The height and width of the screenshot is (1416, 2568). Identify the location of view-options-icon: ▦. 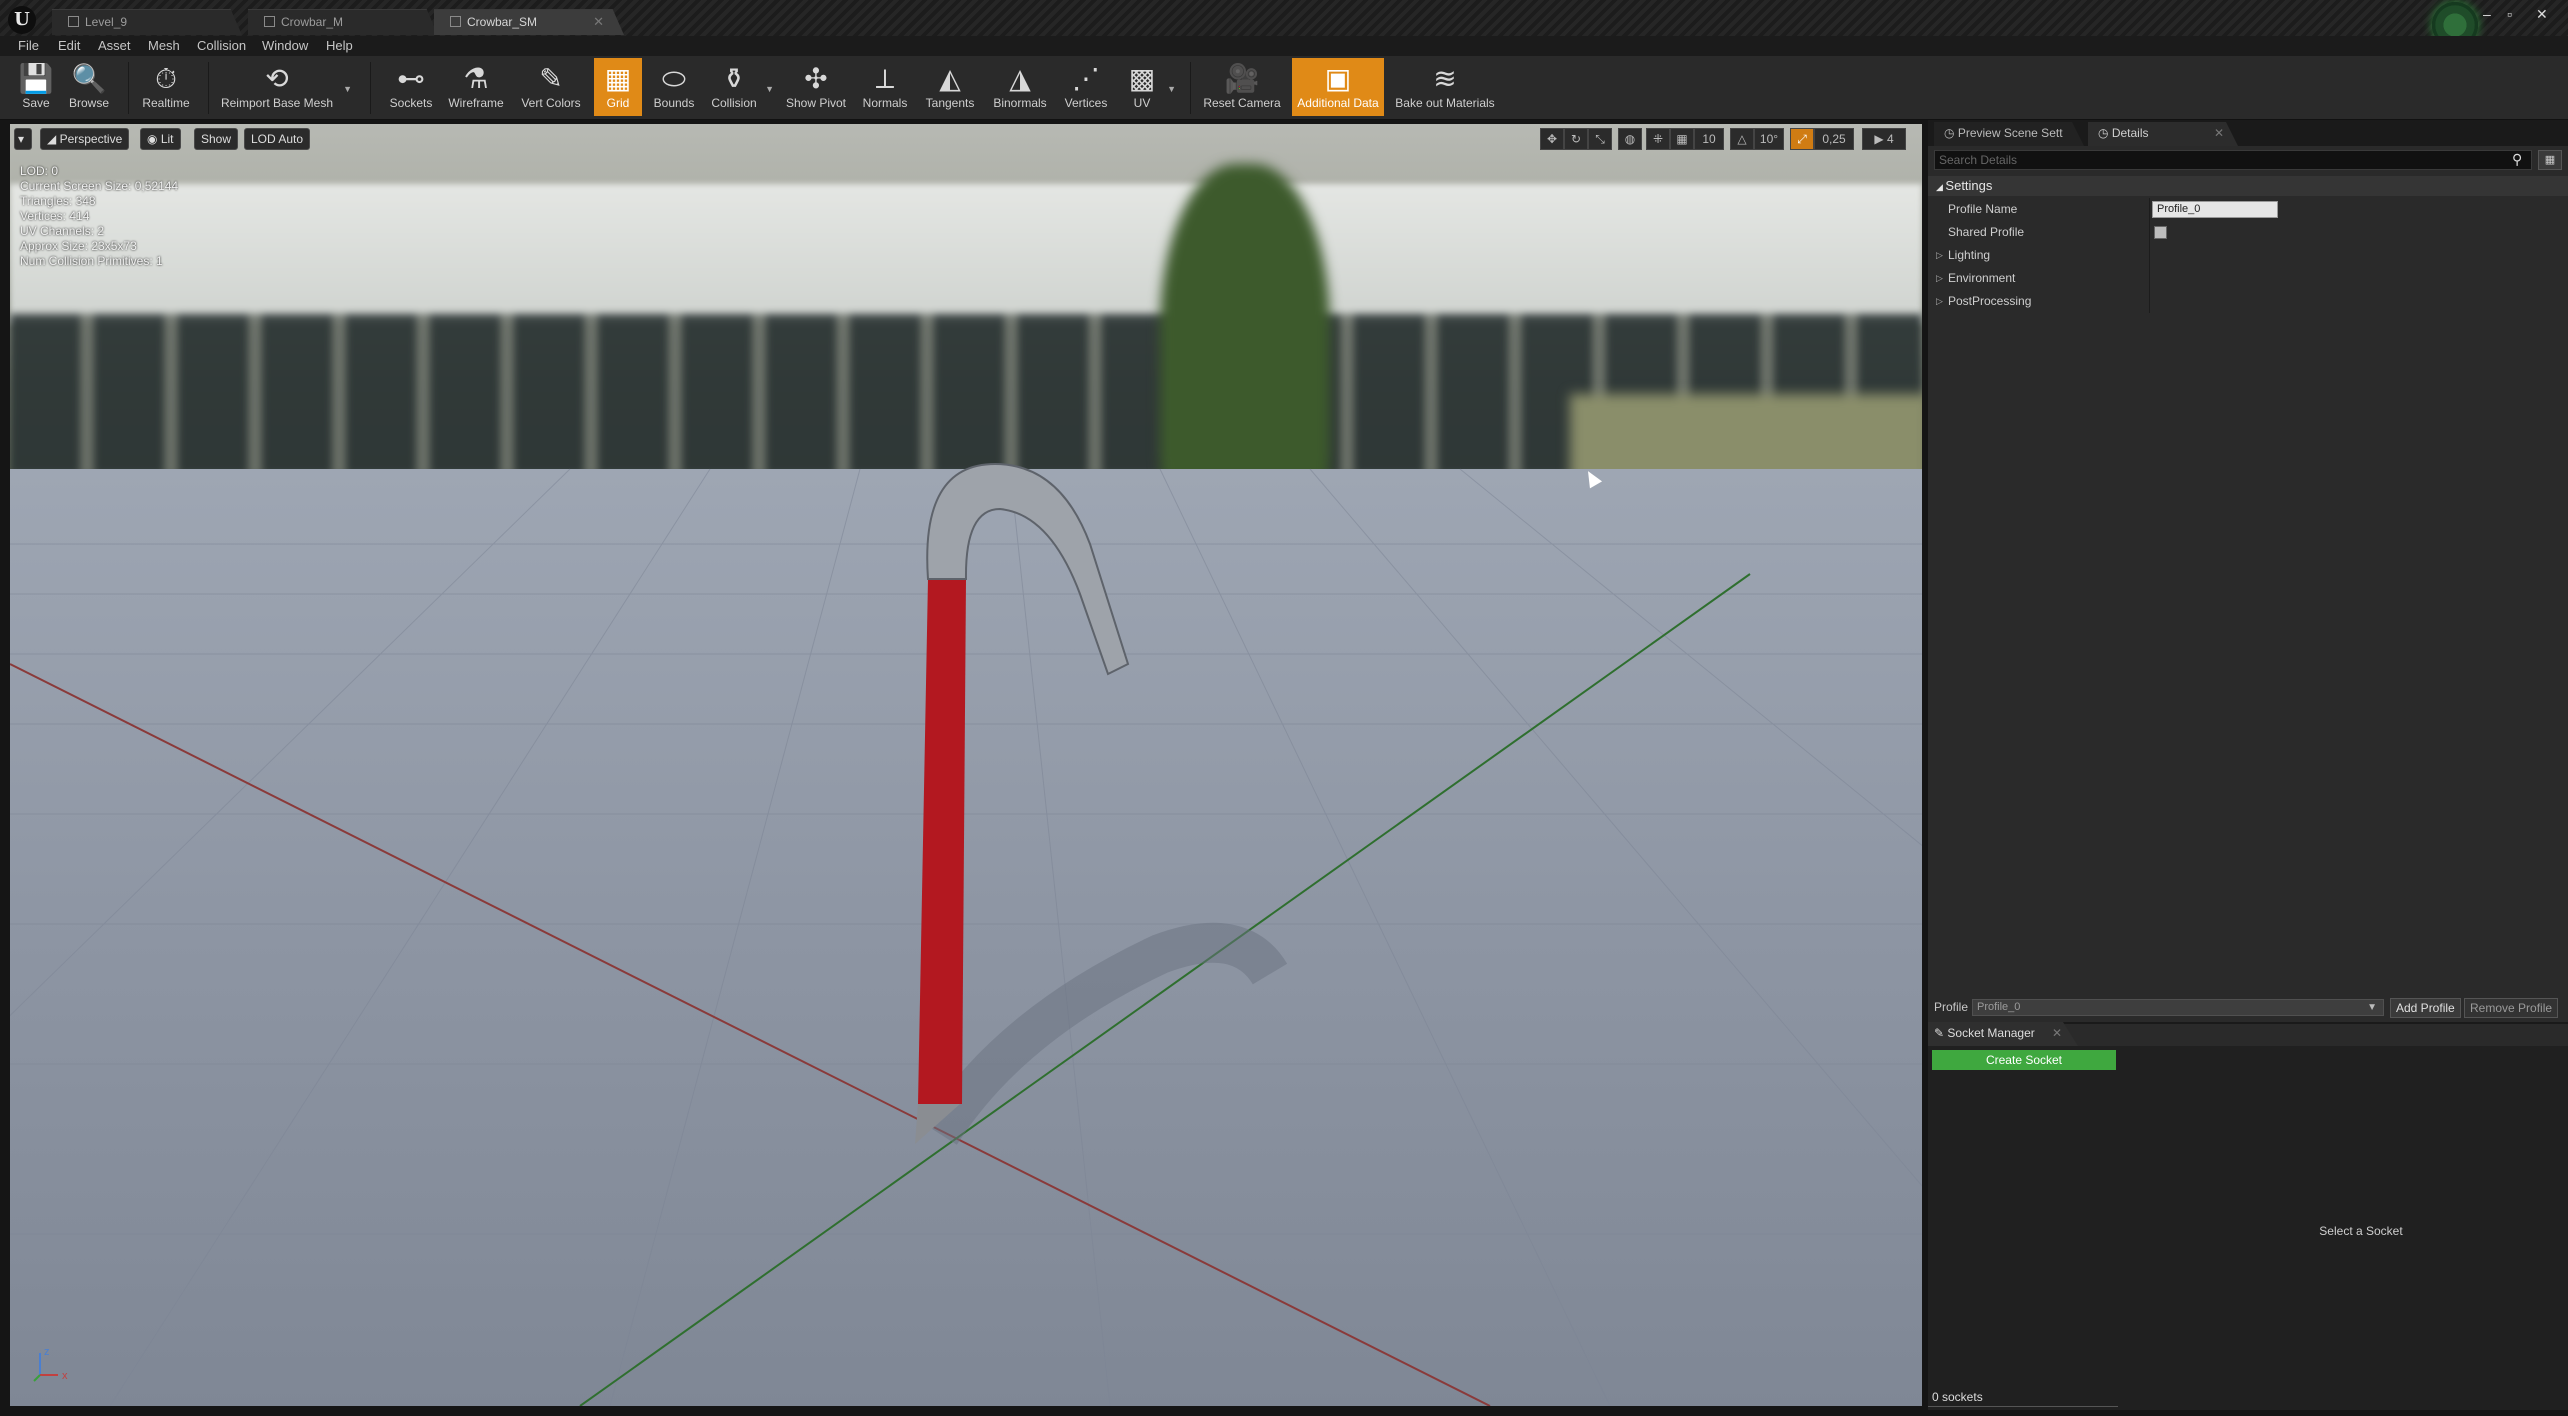
(2550, 160).